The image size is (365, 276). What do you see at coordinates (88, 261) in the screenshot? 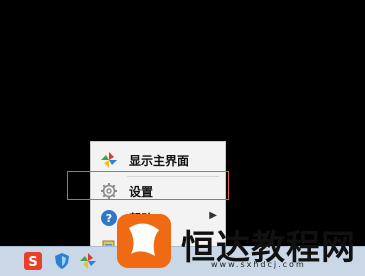
I see `pinwheel-tray-icon` at bounding box center [88, 261].